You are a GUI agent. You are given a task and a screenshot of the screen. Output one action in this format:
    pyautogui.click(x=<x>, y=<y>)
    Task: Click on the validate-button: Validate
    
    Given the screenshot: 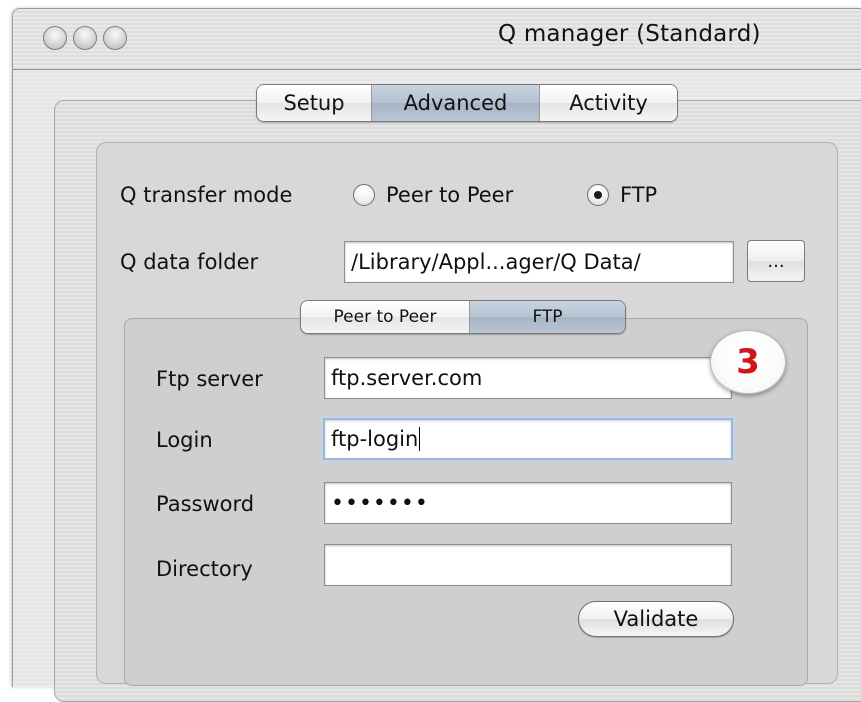 What is the action you would take?
    pyautogui.click(x=656, y=619)
    